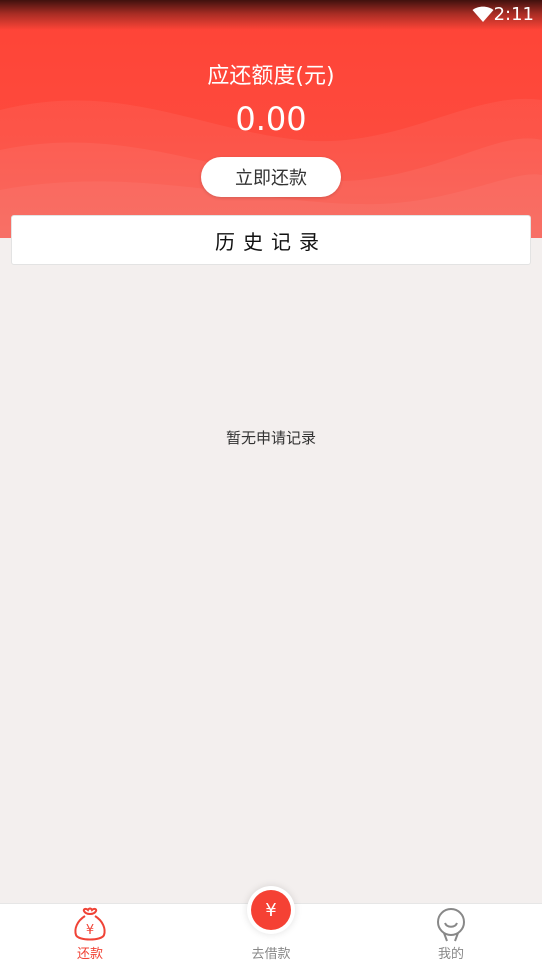 This screenshot has width=542, height=964. I want to click on page-title: 应还额度(元), so click(271, 76).